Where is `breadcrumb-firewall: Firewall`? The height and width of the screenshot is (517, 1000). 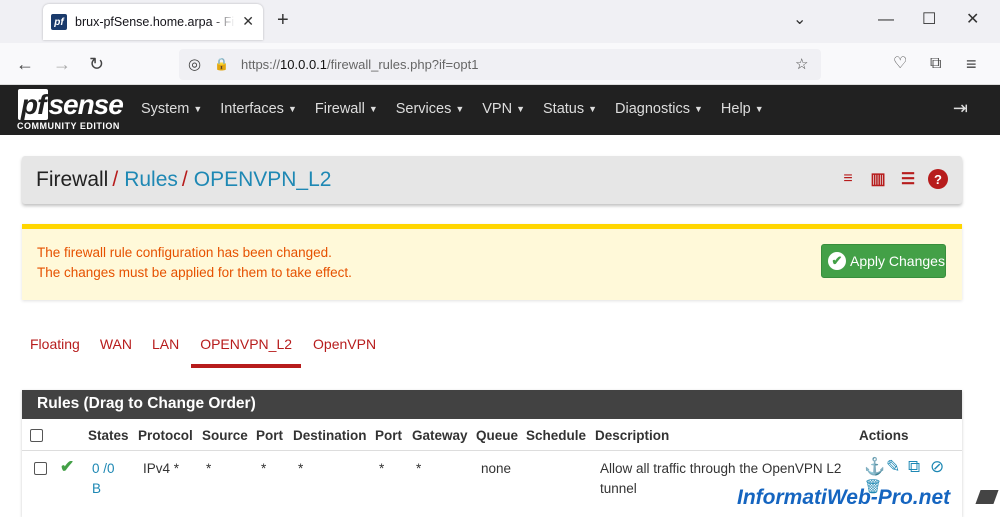 breadcrumb-firewall: Firewall is located at coordinates (72, 179).